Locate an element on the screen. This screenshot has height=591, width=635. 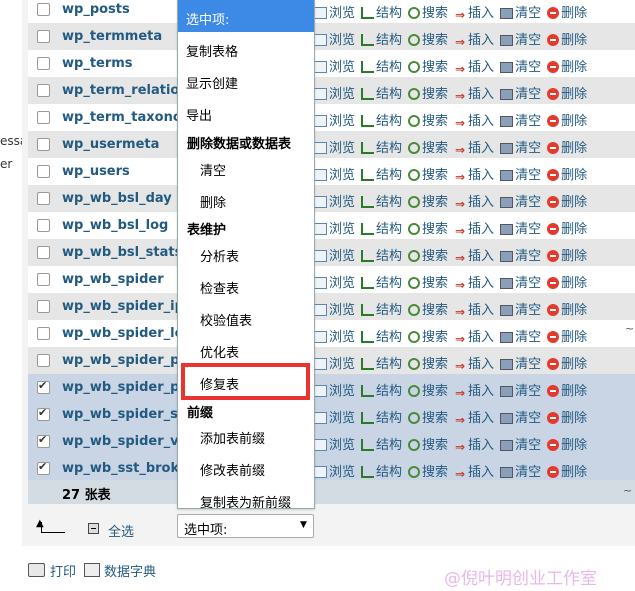
table-row: wp_wb_sst_broke 浏览 结构 搜索 ⇒插入 清空 删除 is located at coordinates (331, 469).